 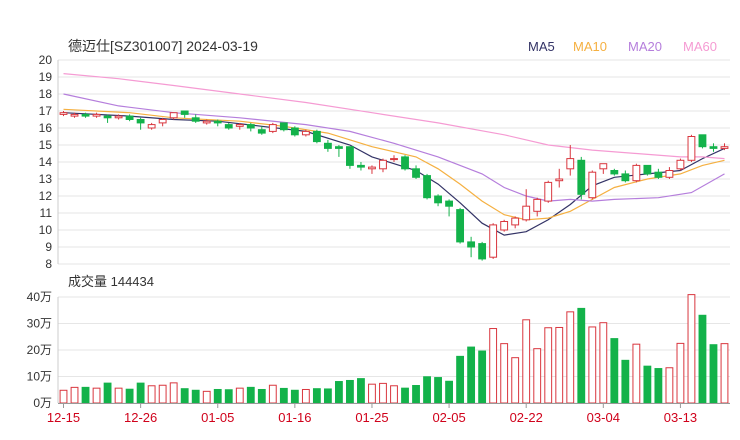 I want to click on volume-y-tick: 10万, so click(x=39, y=377).